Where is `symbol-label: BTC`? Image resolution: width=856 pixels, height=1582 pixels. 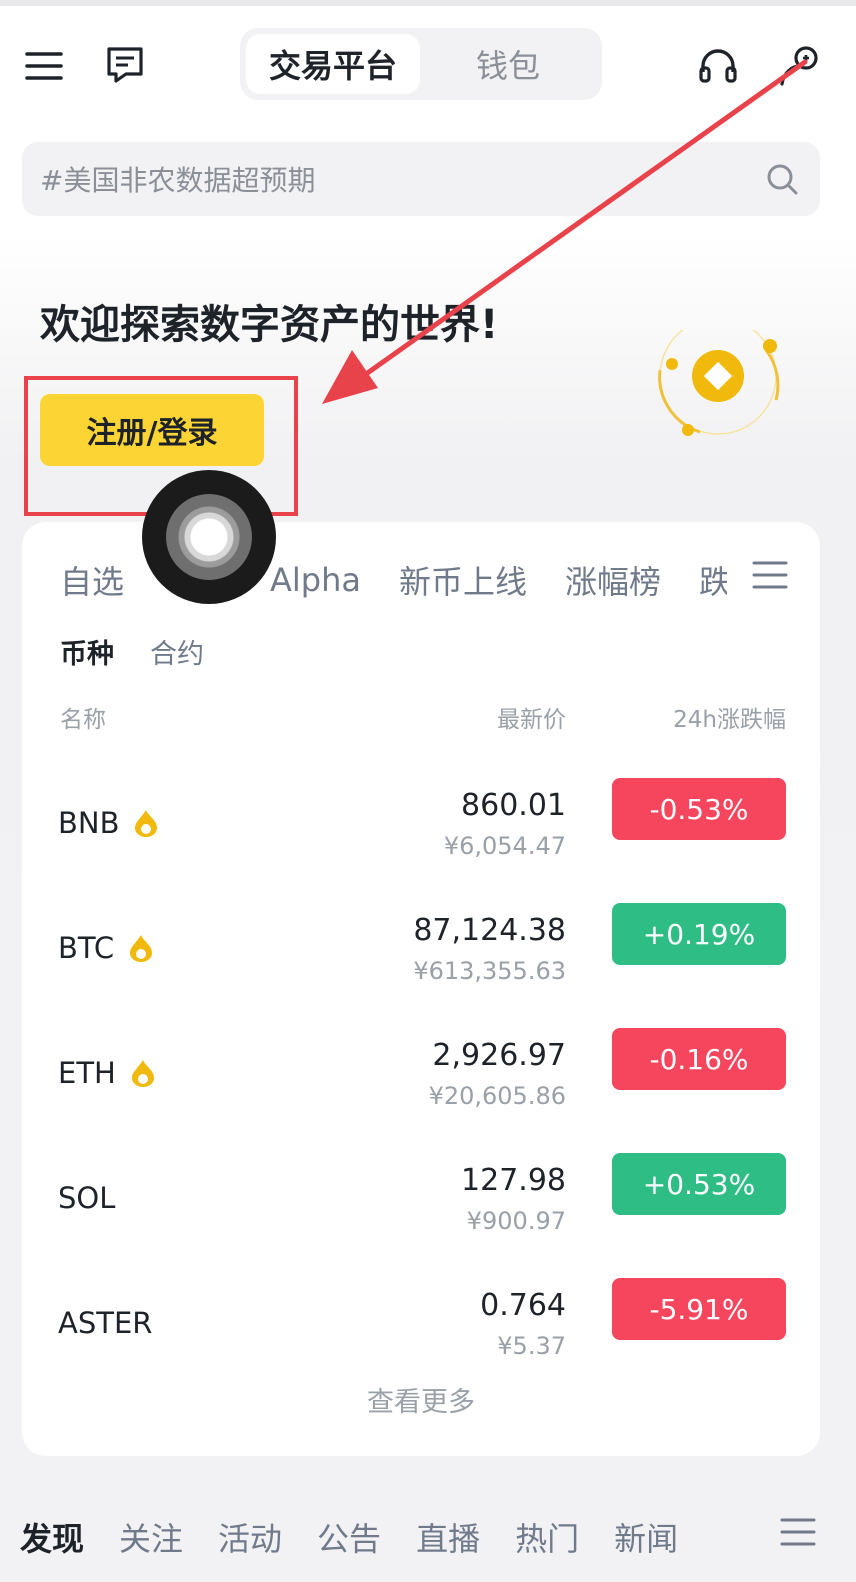
symbol-label: BTC is located at coordinates (86, 948).